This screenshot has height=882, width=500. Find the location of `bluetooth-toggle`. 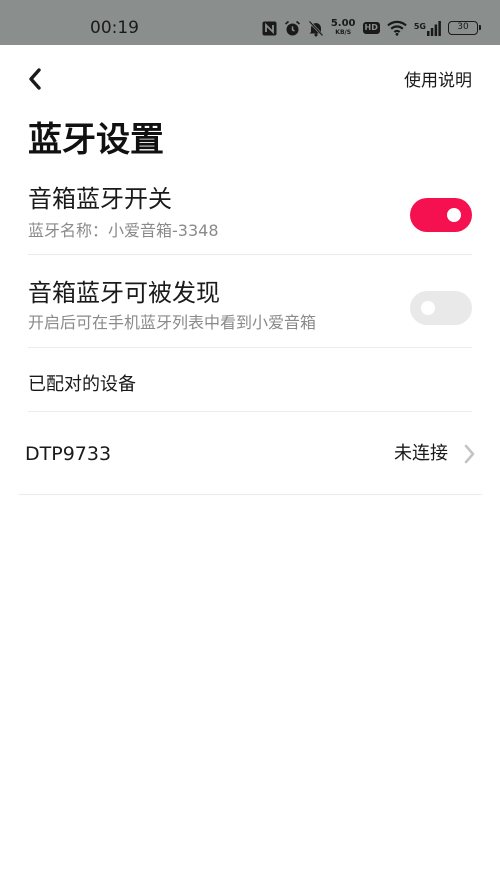

bluetooth-toggle is located at coordinates (441, 215).